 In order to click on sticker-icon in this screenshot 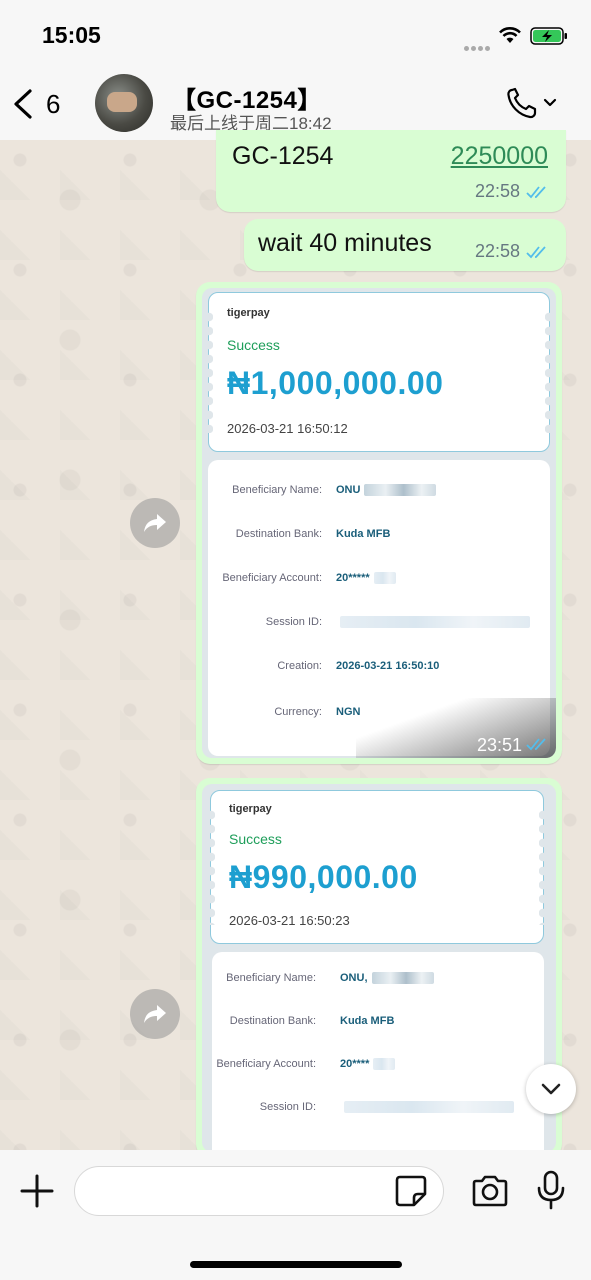, I will do `click(411, 1191)`.